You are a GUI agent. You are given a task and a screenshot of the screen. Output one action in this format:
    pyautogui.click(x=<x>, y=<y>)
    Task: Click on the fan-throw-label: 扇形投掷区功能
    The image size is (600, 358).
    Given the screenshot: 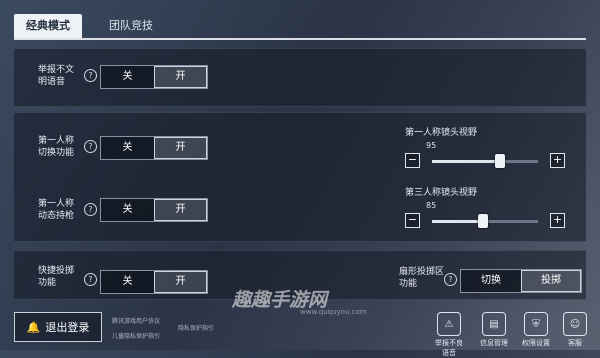 What is the action you would take?
    pyautogui.click(x=422, y=278)
    